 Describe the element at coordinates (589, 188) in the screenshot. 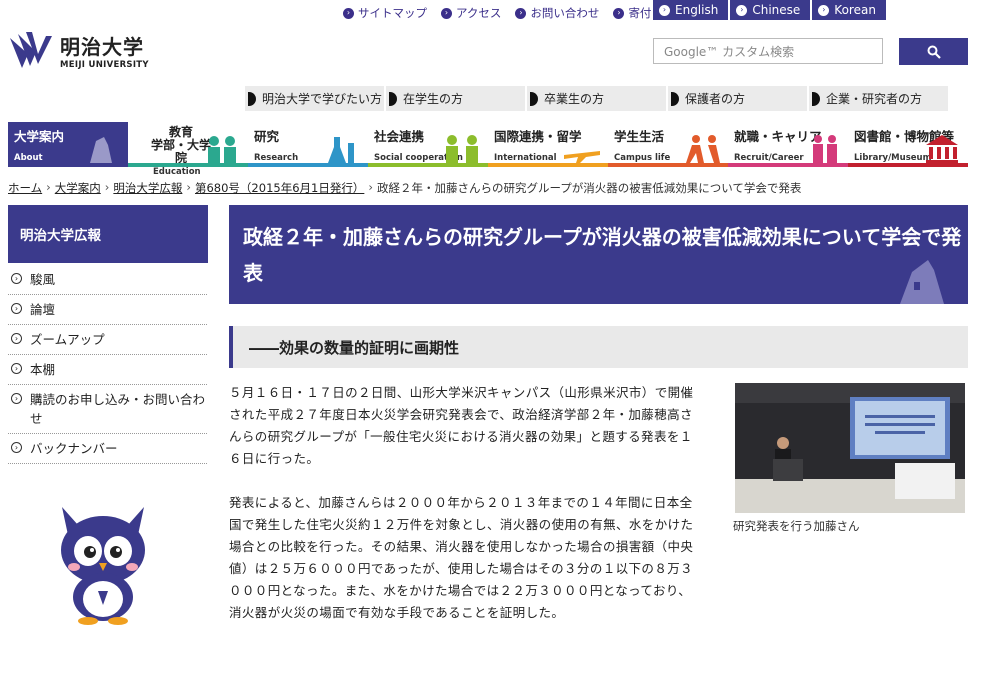

I see `breadcrumb-current: 政経２年・加藤さんらの研究グループが消火器の被害低減効果について学会で発表` at that location.